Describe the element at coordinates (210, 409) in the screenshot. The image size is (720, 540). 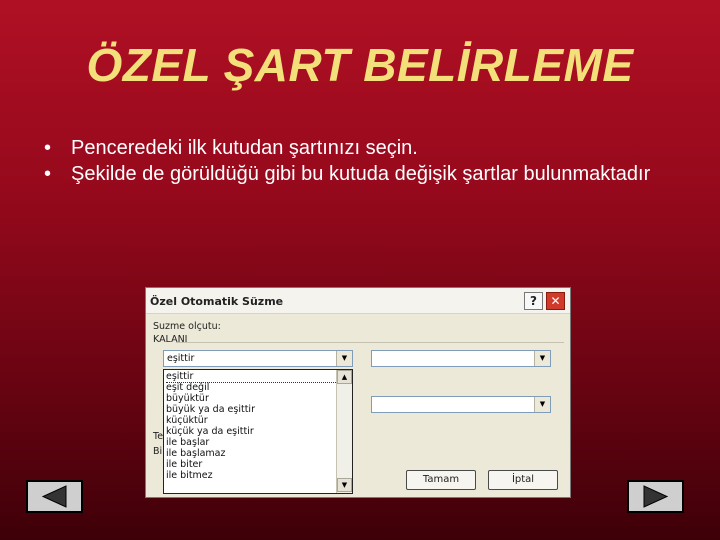
I see `dropdown-option: büyük ya da eşittir` at that location.